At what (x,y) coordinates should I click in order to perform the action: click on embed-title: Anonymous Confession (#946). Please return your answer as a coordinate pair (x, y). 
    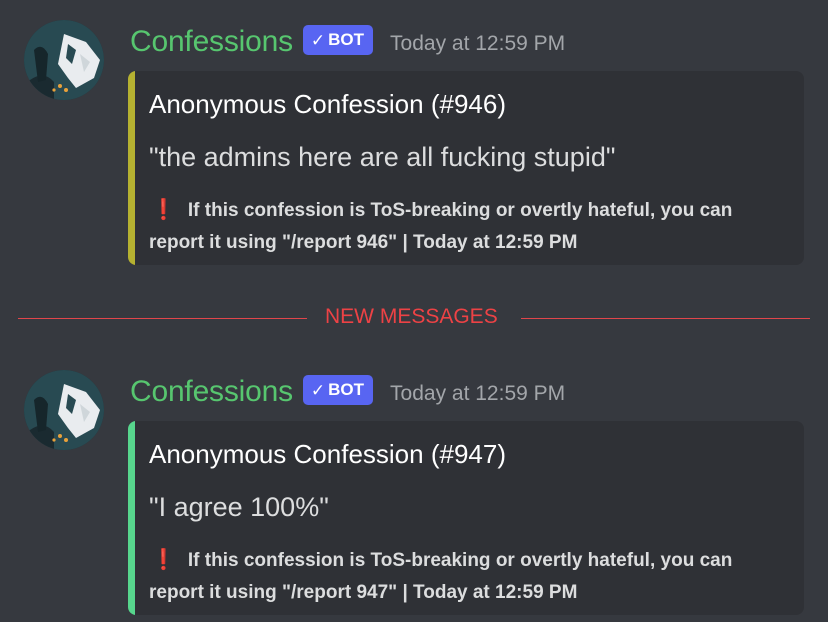
    Looking at the image, I should click on (327, 104).